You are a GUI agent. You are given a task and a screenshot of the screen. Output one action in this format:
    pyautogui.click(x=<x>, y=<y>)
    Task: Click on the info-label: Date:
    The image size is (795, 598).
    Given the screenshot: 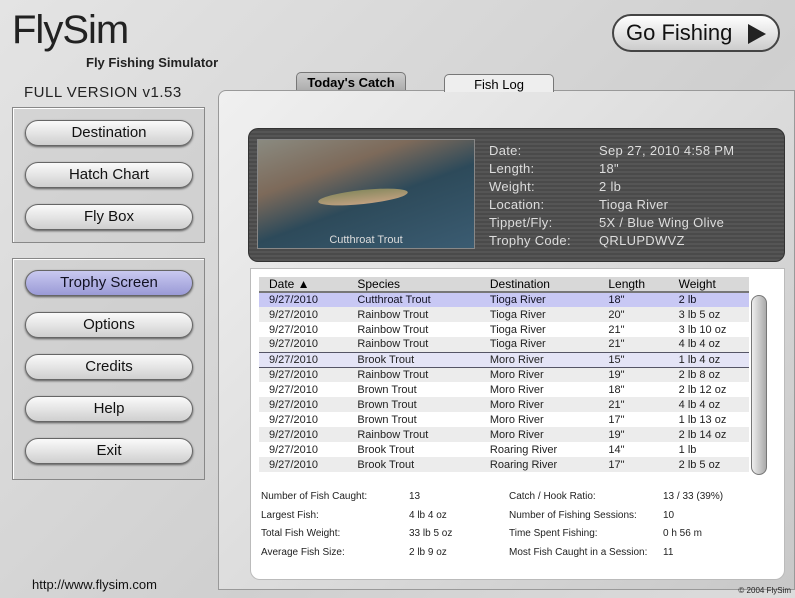 What is the action you would take?
    pyautogui.click(x=505, y=150)
    